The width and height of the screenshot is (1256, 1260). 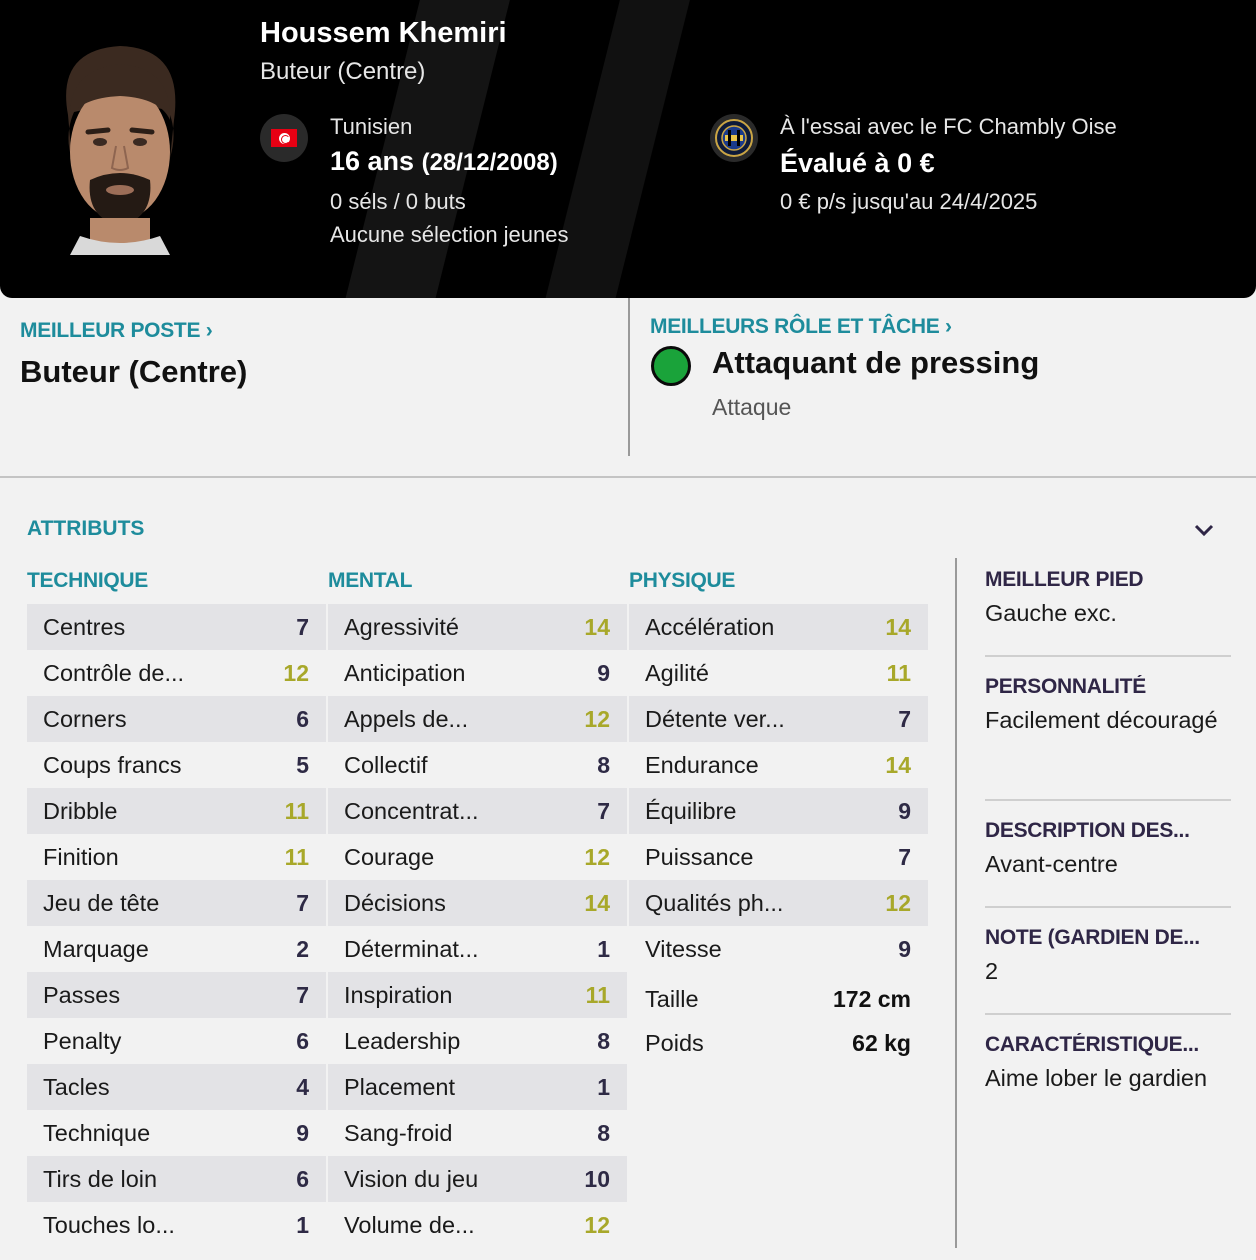 What do you see at coordinates (82, 994) in the screenshot?
I see `attribute-name: Passes` at bounding box center [82, 994].